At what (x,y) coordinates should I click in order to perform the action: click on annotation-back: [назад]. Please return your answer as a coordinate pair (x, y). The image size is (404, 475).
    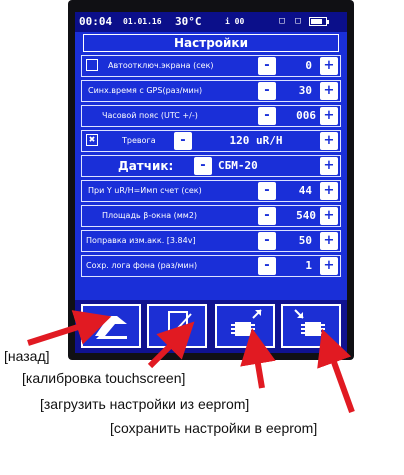
    Looking at the image, I should click on (27, 356).